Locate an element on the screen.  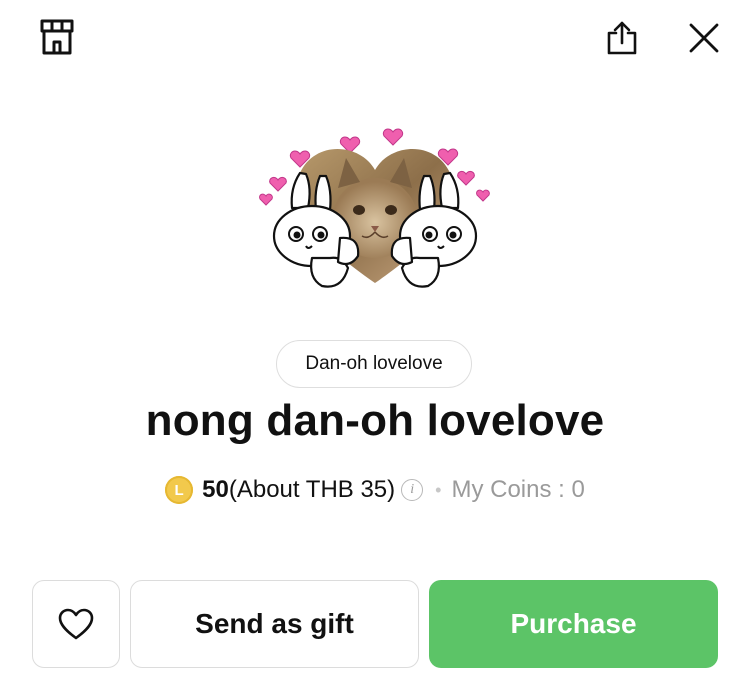
shop-icon is located at coordinates (57, 37).